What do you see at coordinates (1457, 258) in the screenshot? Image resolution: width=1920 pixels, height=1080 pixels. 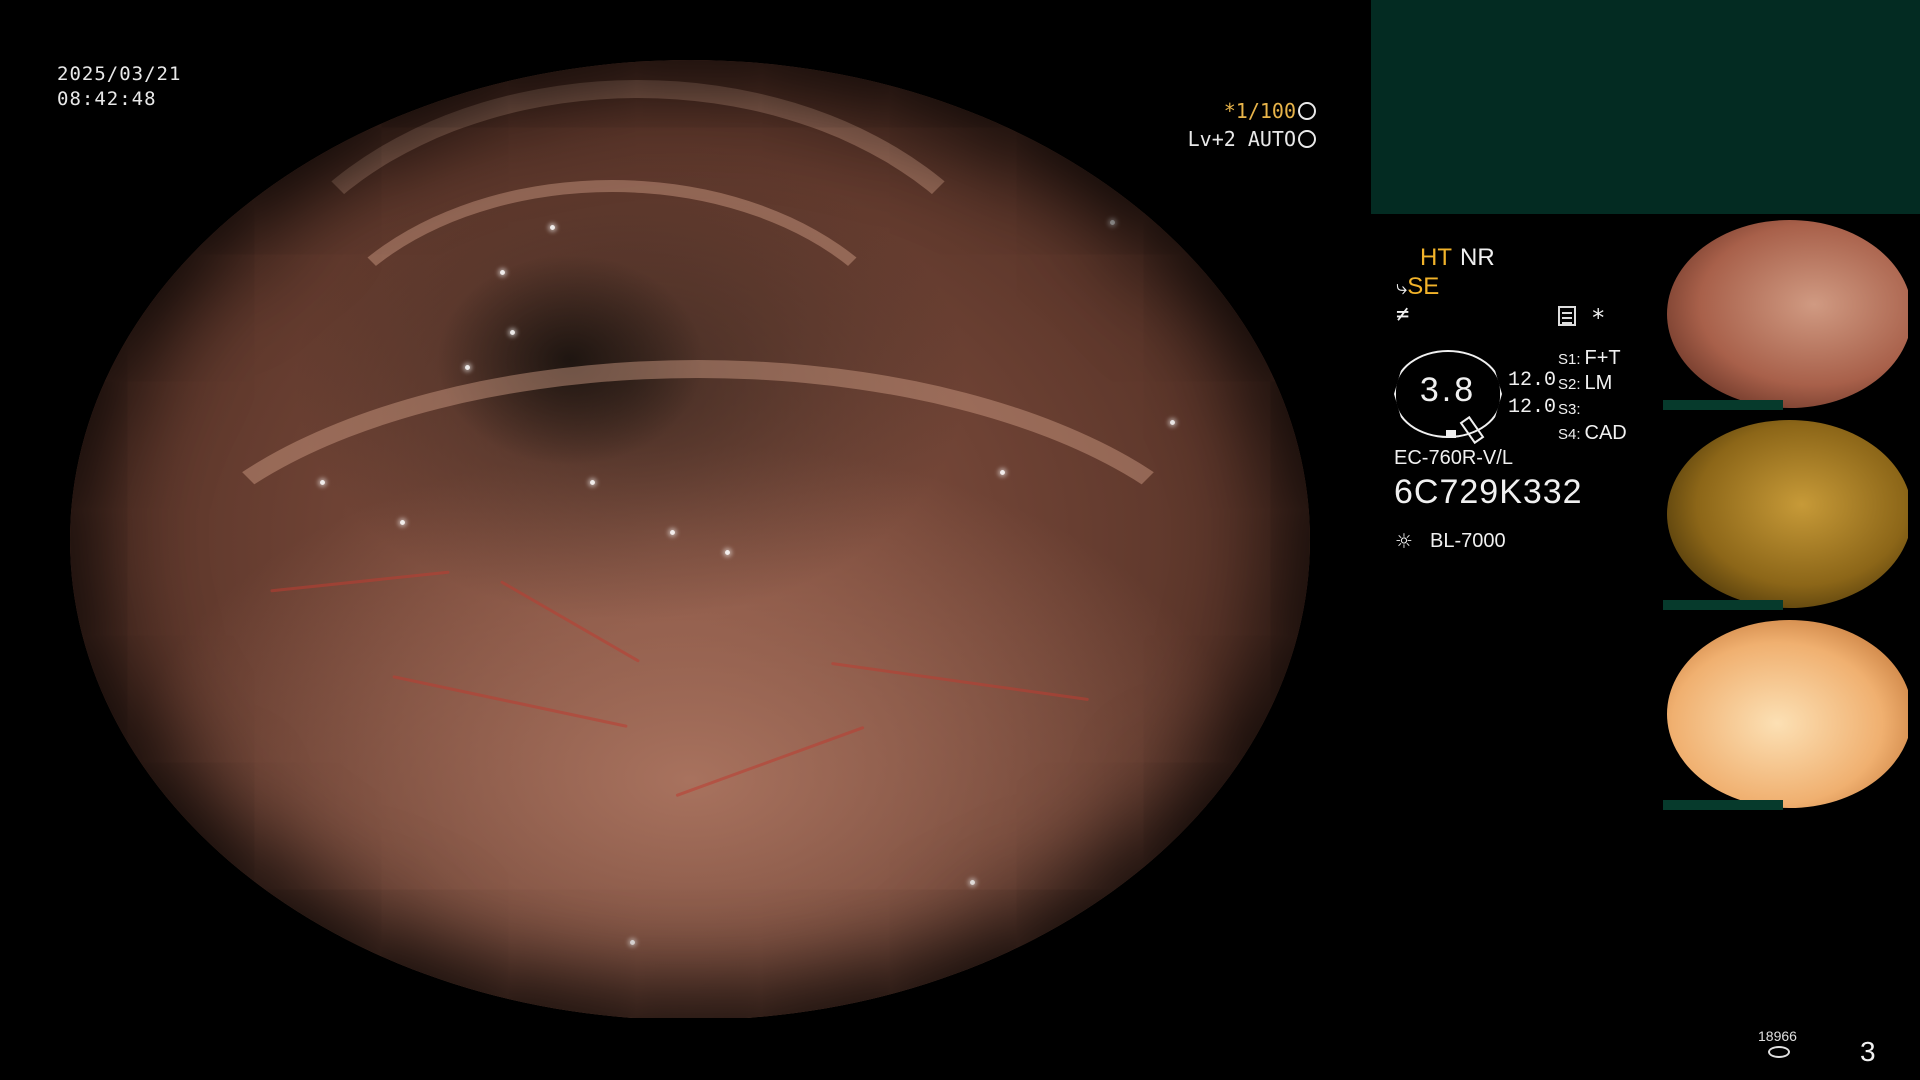 I see `mode-row: HT NR` at bounding box center [1457, 258].